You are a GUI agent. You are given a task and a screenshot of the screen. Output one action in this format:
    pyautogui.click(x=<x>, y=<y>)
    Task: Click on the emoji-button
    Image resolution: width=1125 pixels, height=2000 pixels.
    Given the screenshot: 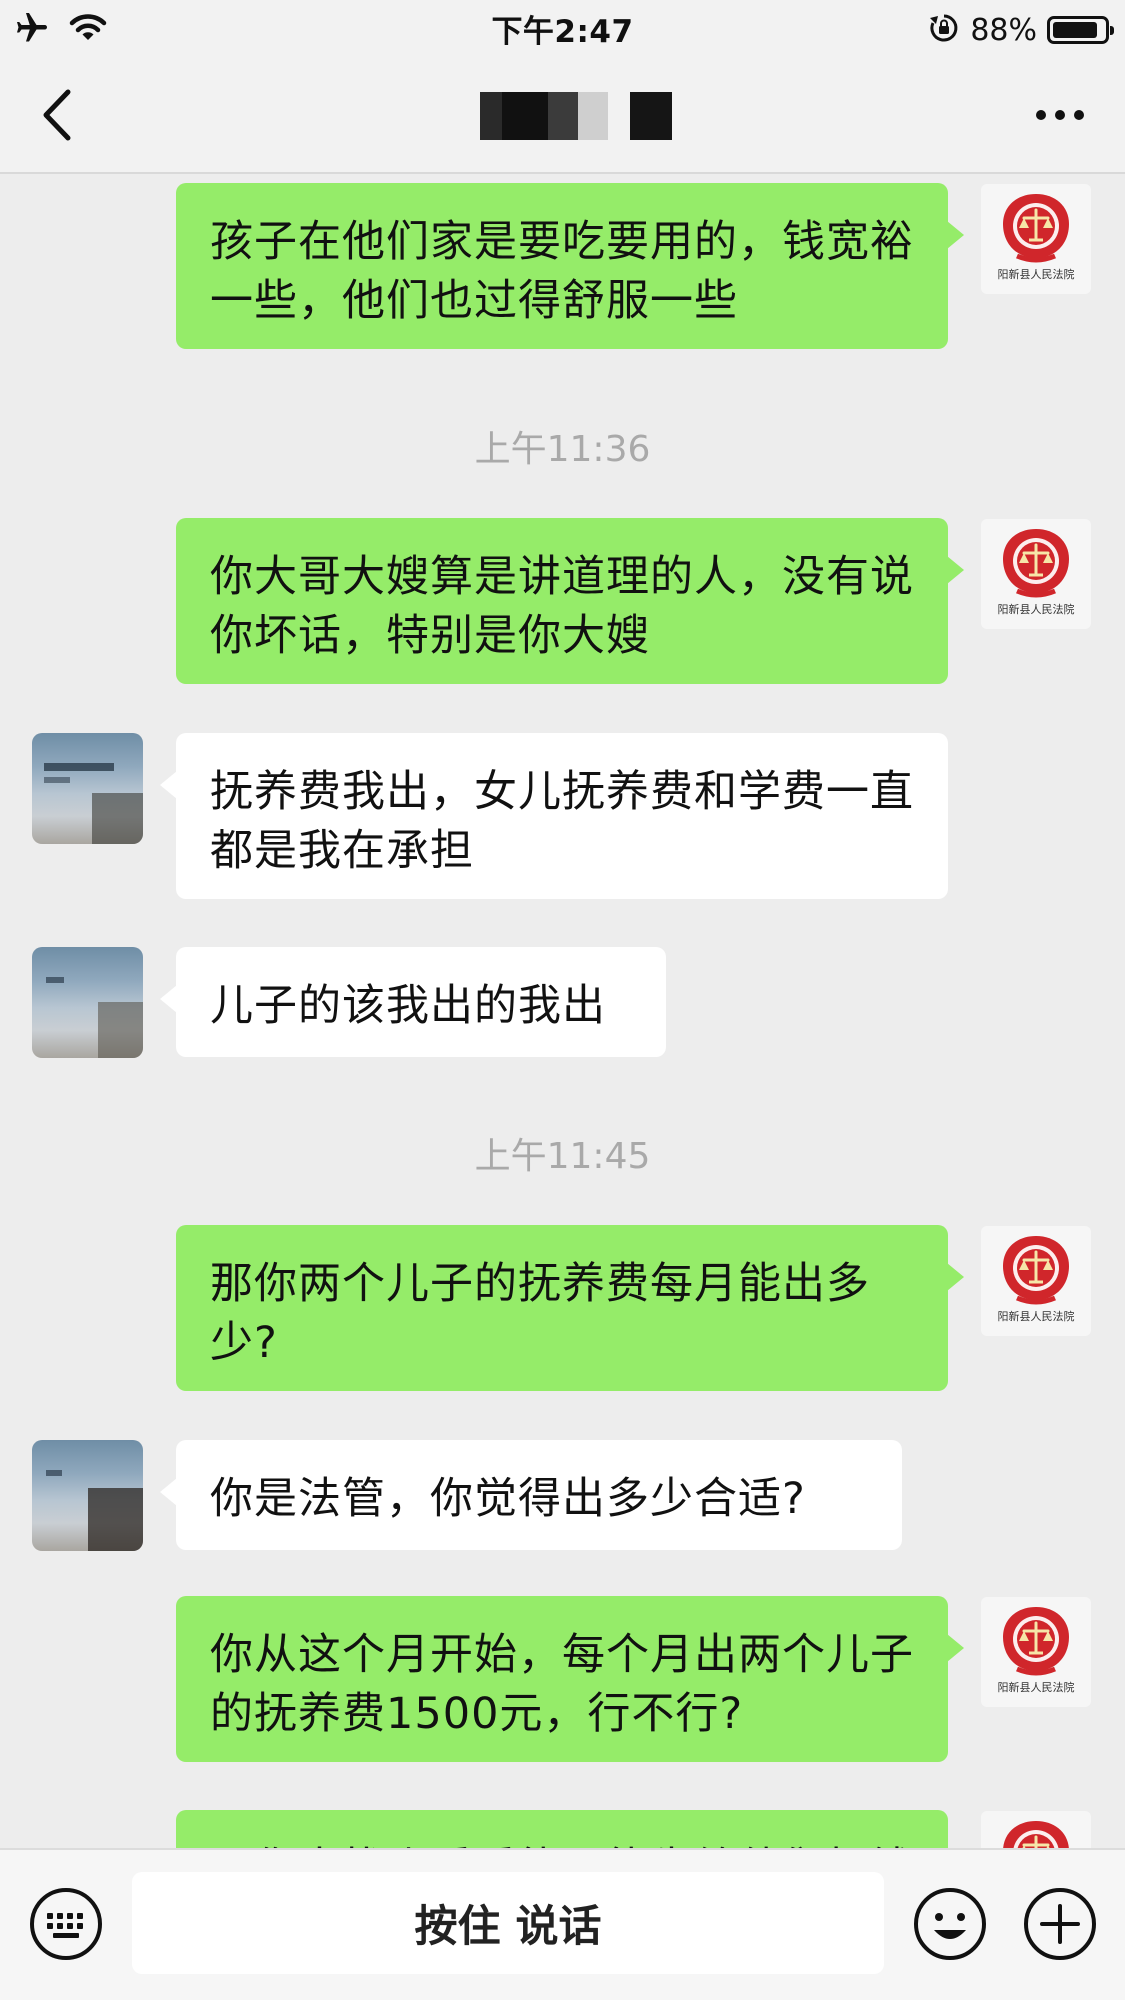 What is the action you would take?
    pyautogui.click(x=950, y=1924)
    